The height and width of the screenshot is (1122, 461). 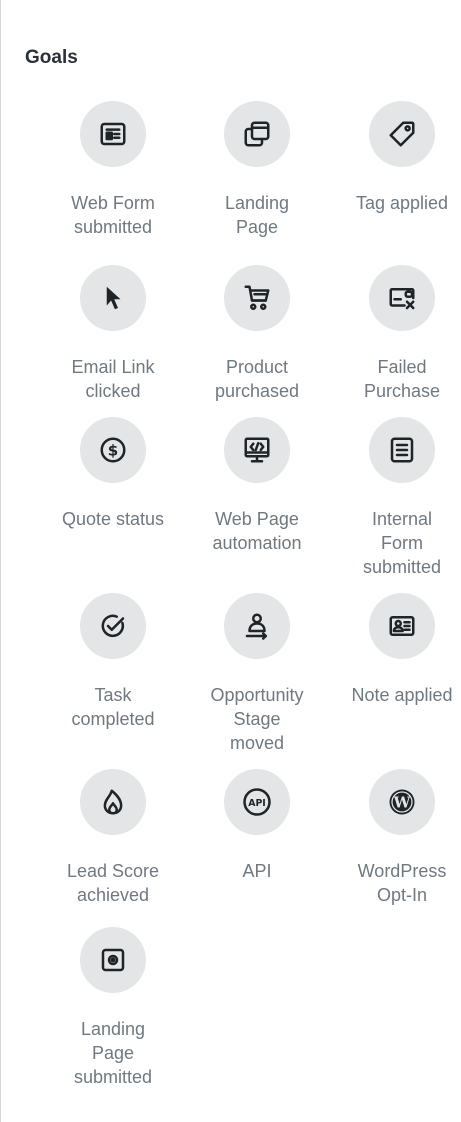 I want to click on goal-label: Web Page automation, so click(x=257, y=531).